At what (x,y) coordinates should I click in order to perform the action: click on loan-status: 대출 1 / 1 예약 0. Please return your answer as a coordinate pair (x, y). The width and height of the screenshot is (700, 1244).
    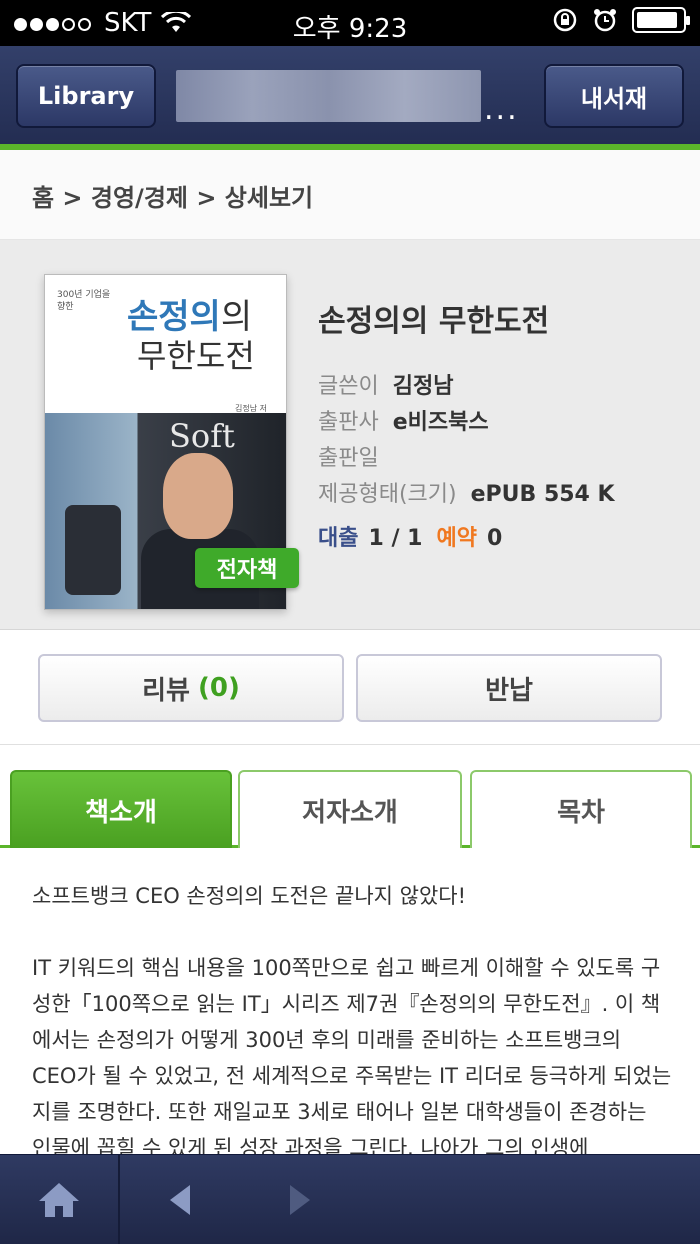
    Looking at the image, I should click on (410, 536).